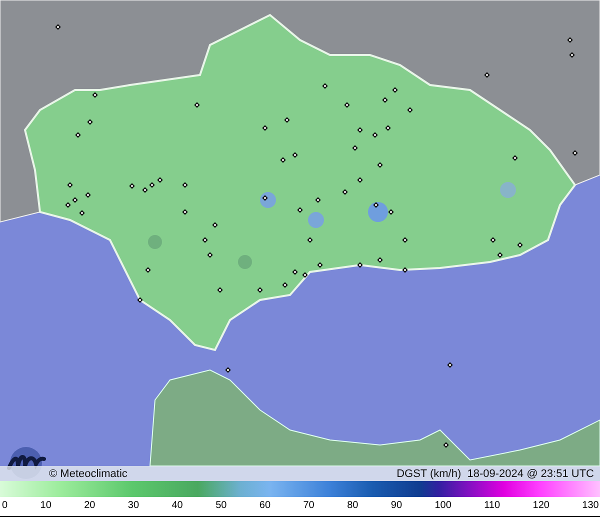 This screenshot has width=600, height=517. Describe the element at coordinates (177, 505) in the screenshot. I see `scale-tick-label: 40` at that location.